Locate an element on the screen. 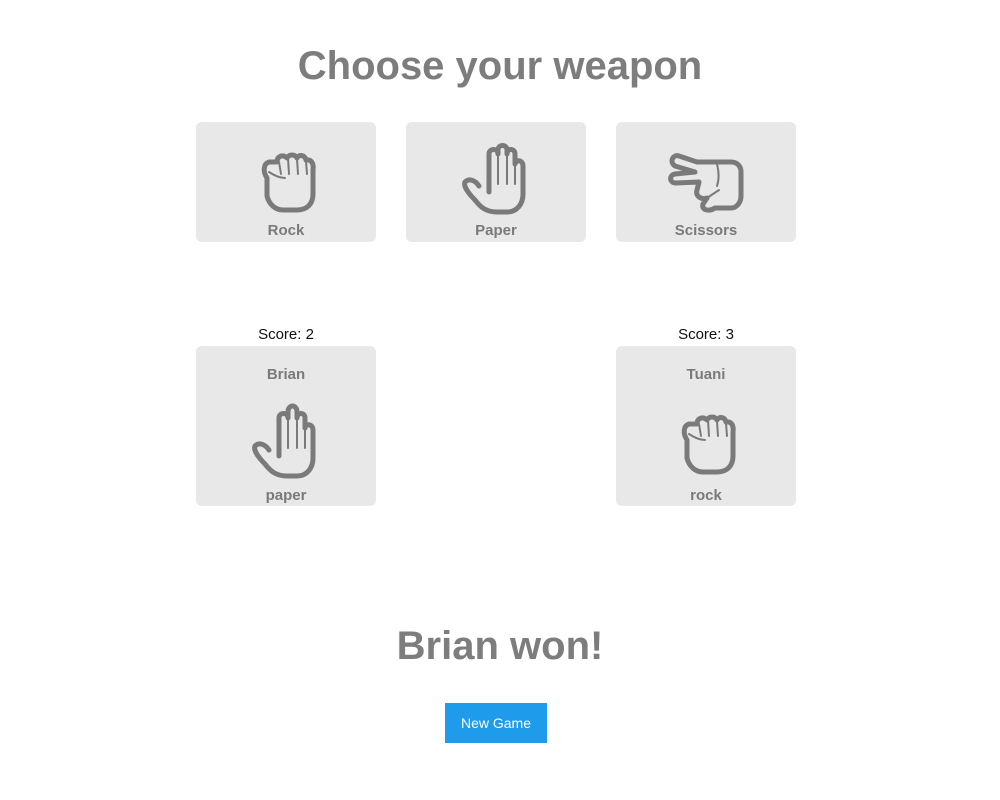  player-card-right: Tuani rock is located at coordinates (706, 426).